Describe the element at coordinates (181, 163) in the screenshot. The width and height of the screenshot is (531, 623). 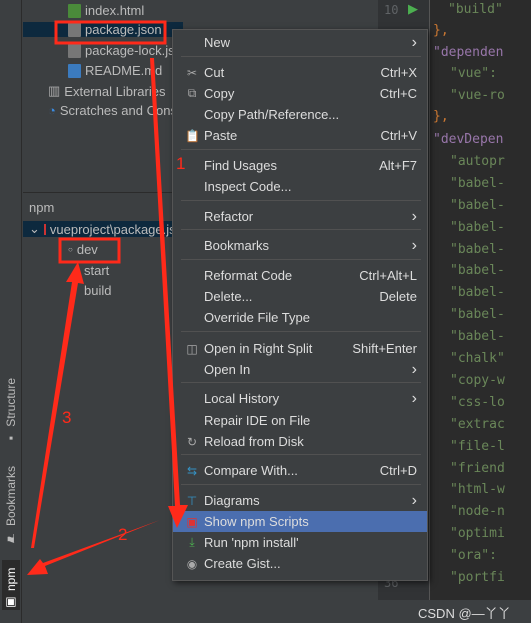
I see `annotation-number-1: 1` at that location.